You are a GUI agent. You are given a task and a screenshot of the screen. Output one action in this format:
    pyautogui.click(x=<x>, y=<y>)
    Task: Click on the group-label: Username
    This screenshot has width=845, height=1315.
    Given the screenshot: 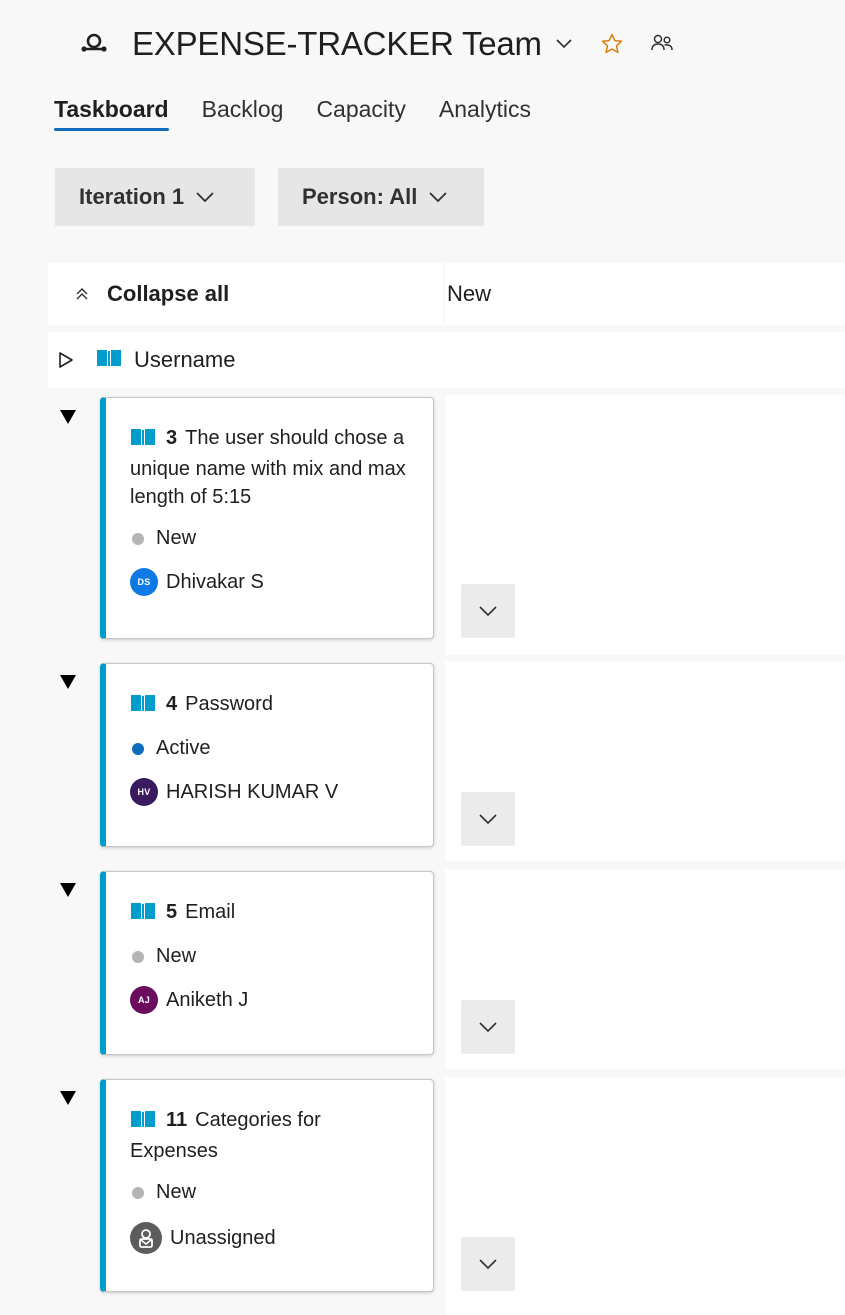 What is the action you would take?
    pyautogui.click(x=185, y=359)
    